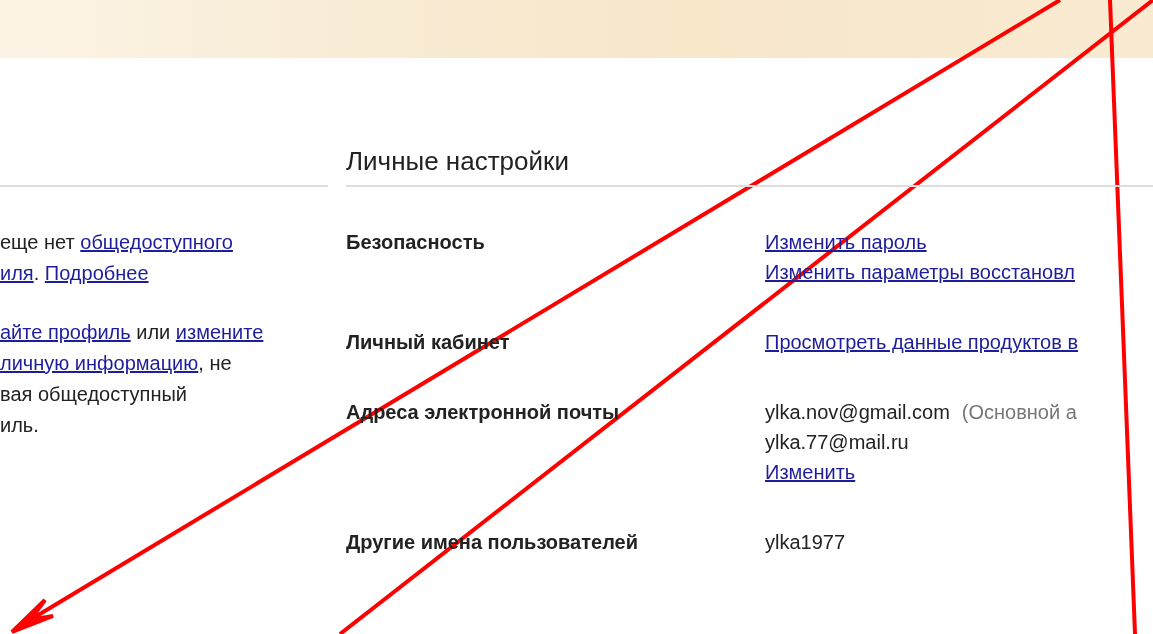 This screenshot has width=1153, height=634. What do you see at coordinates (1019, 412) in the screenshot?
I see `primary-note: (Основной а` at bounding box center [1019, 412].